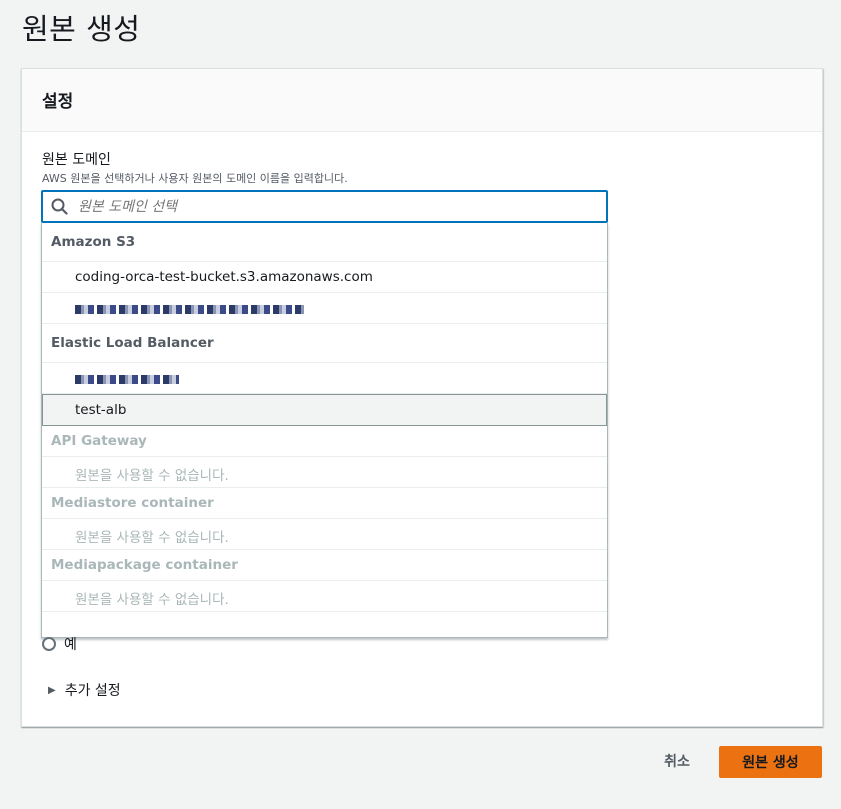  I want to click on panel-header: 설정, so click(422, 100).